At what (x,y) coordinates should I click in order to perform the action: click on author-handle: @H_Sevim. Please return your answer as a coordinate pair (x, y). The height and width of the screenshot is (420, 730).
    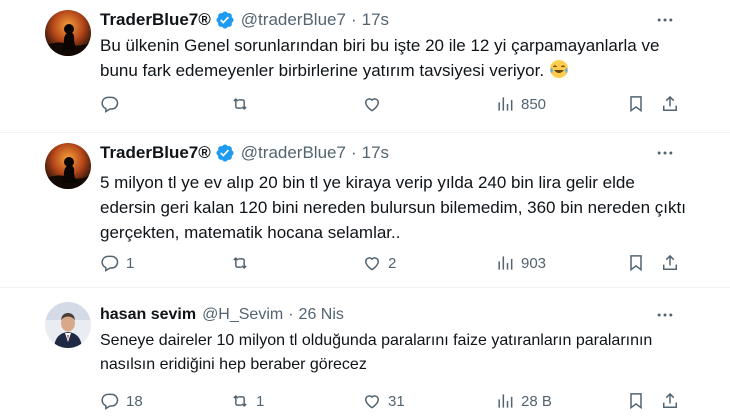
    Looking at the image, I should click on (242, 315).